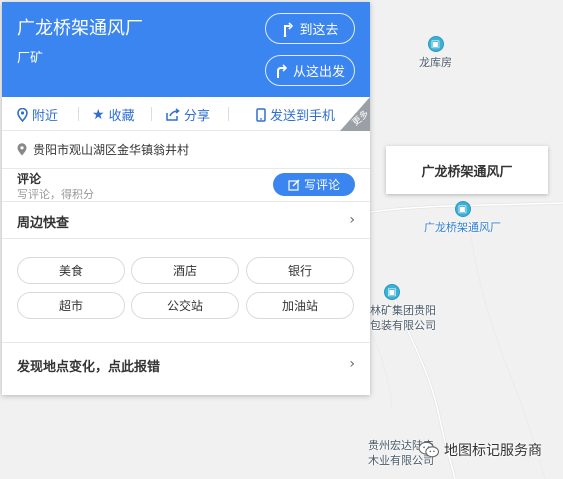 The width and height of the screenshot is (563, 479). Describe the element at coordinates (89, 367) in the screenshot. I see `report-error-label: 发现地点变化，点此报错` at that location.